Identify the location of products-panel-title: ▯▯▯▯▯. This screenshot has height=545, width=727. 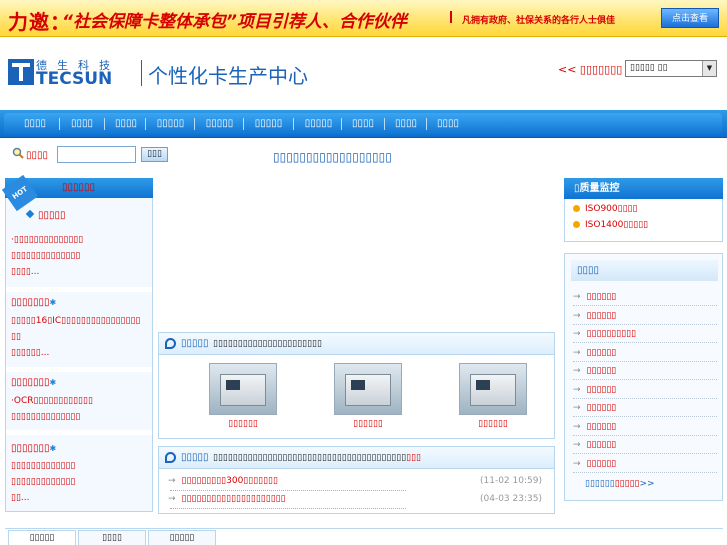
(195, 343).